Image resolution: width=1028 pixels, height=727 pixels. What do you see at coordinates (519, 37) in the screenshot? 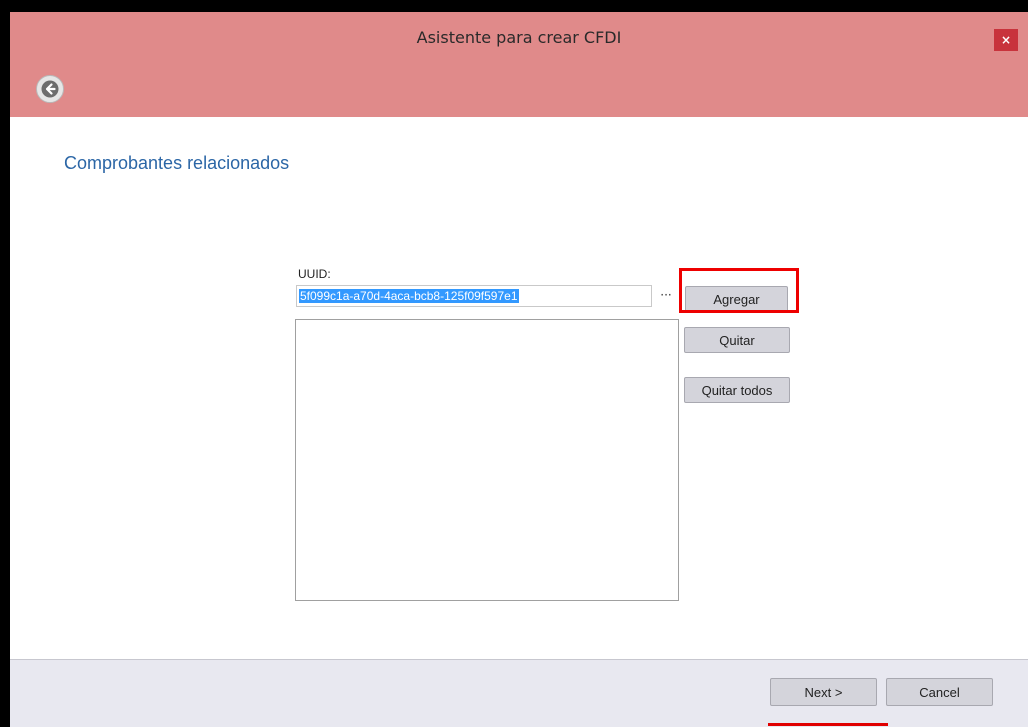
I see `window-title: Asistente para crear CFDI` at bounding box center [519, 37].